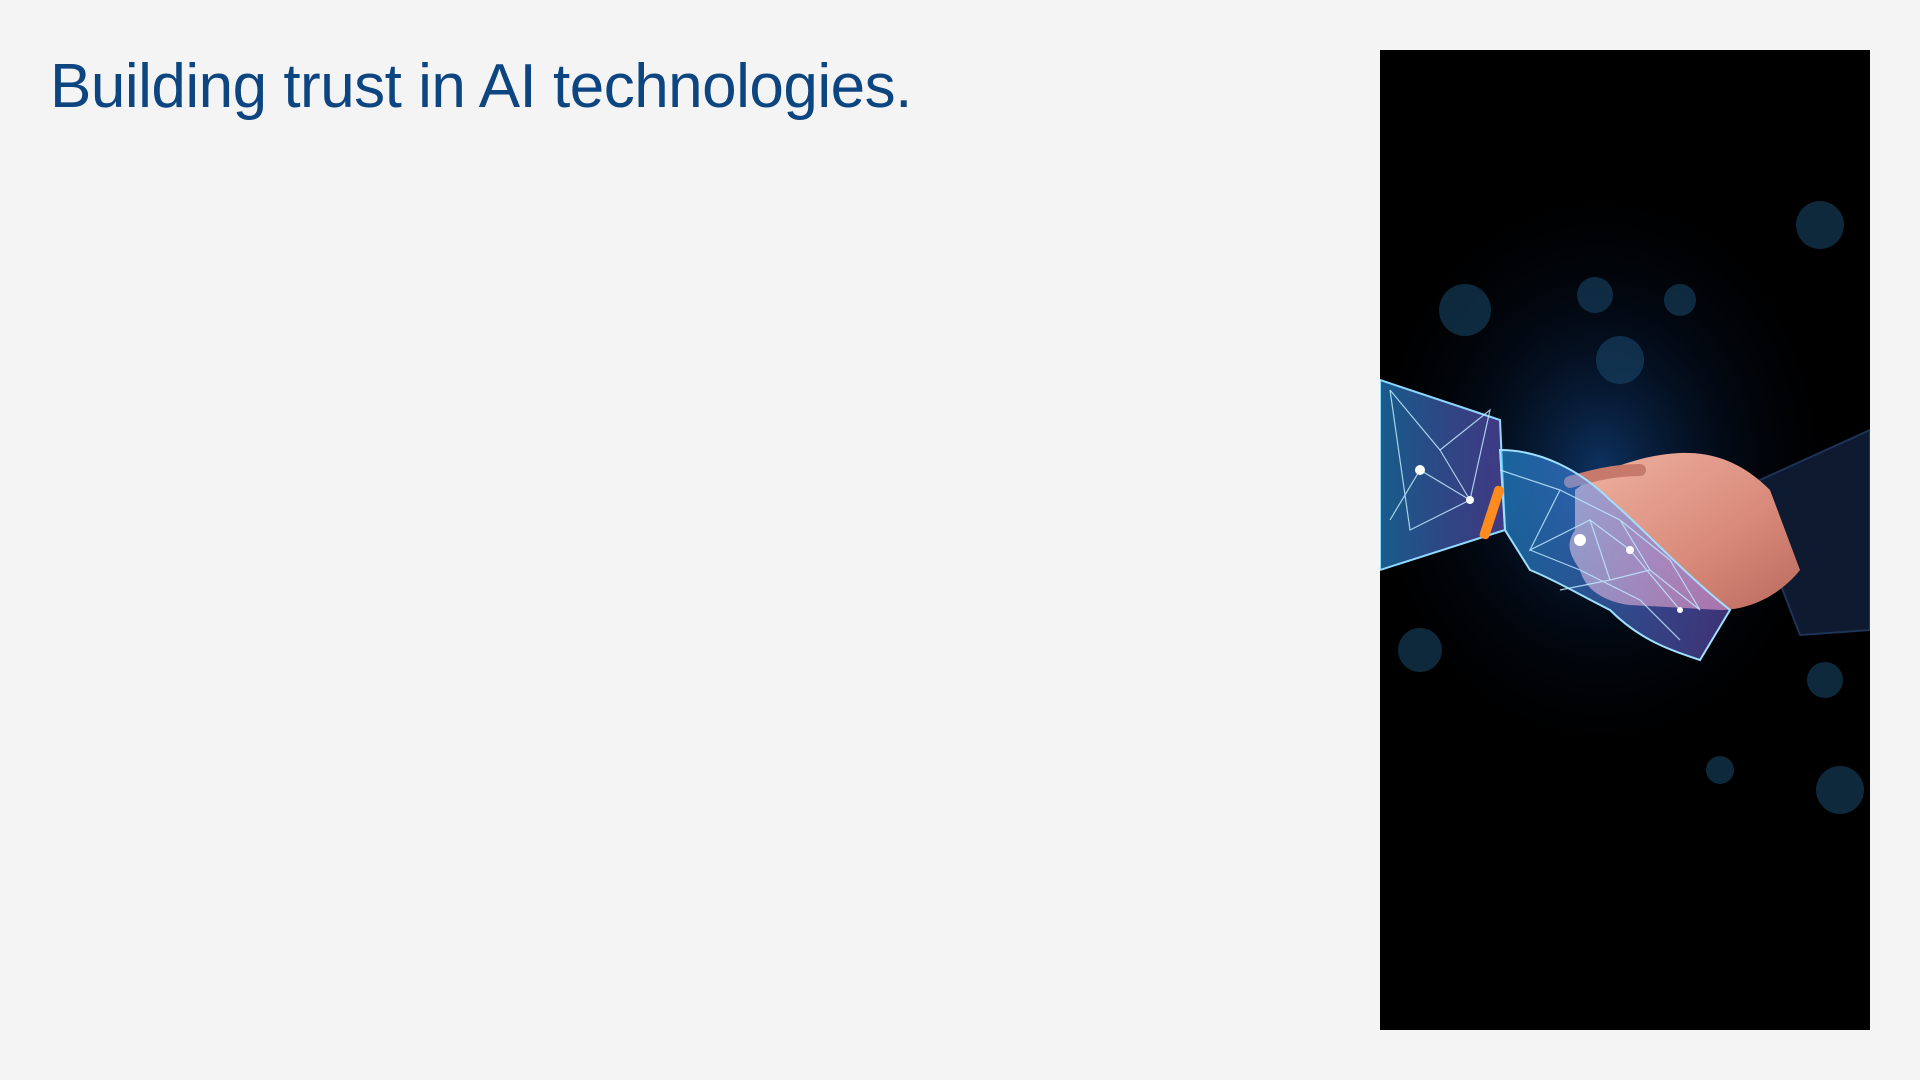 Image resolution: width=1920 pixels, height=1080 pixels. What do you see at coordinates (481, 86) in the screenshot?
I see `slide-title: Building trust in AI technologies.` at bounding box center [481, 86].